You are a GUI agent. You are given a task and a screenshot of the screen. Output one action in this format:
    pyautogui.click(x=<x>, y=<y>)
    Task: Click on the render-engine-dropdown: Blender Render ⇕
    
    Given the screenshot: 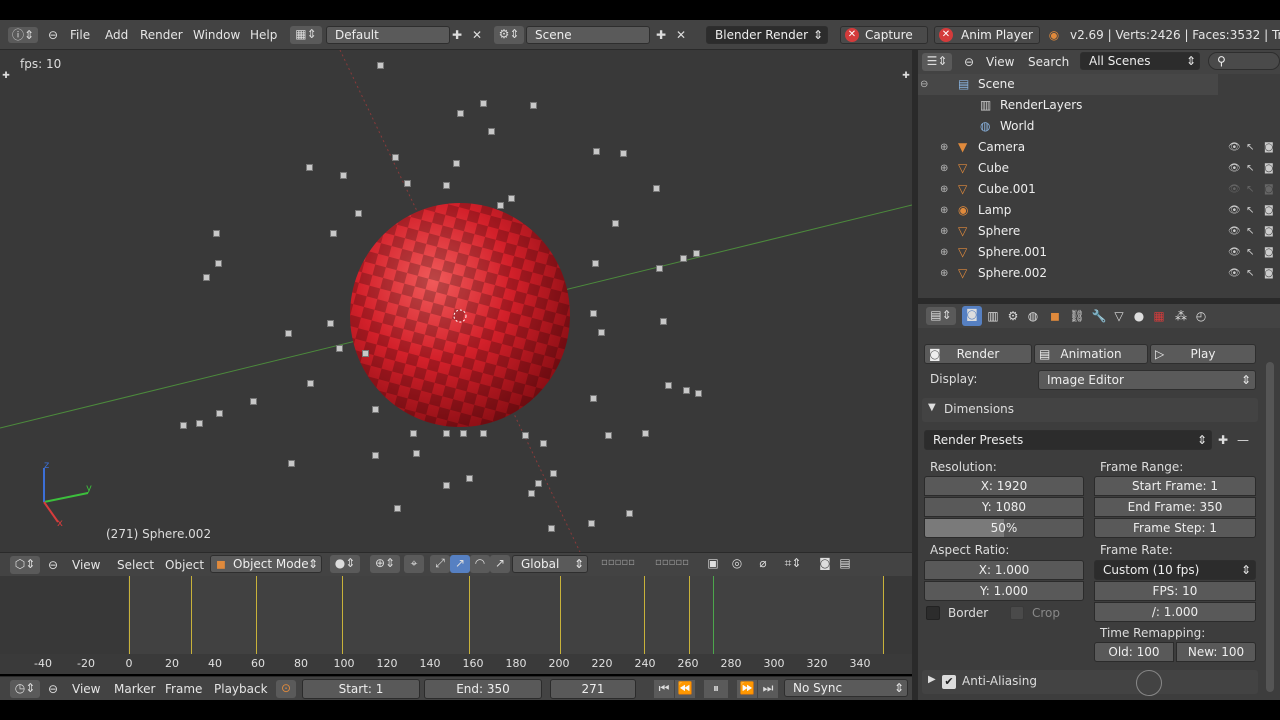 What is the action you would take?
    pyautogui.click(x=767, y=35)
    